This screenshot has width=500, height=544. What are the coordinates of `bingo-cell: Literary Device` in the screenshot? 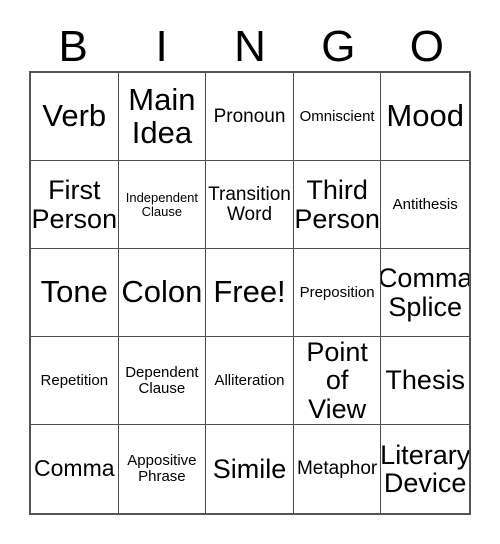 It's located at (425, 469).